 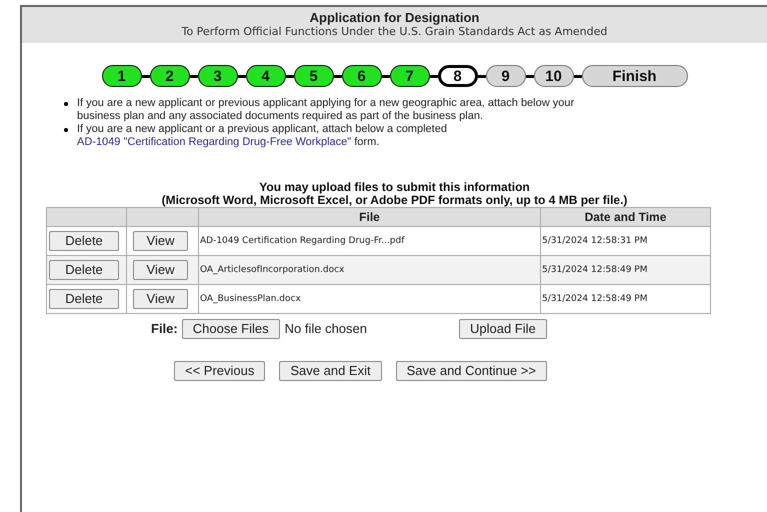 What do you see at coordinates (369, 217) in the screenshot?
I see `column-header: File` at bounding box center [369, 217].